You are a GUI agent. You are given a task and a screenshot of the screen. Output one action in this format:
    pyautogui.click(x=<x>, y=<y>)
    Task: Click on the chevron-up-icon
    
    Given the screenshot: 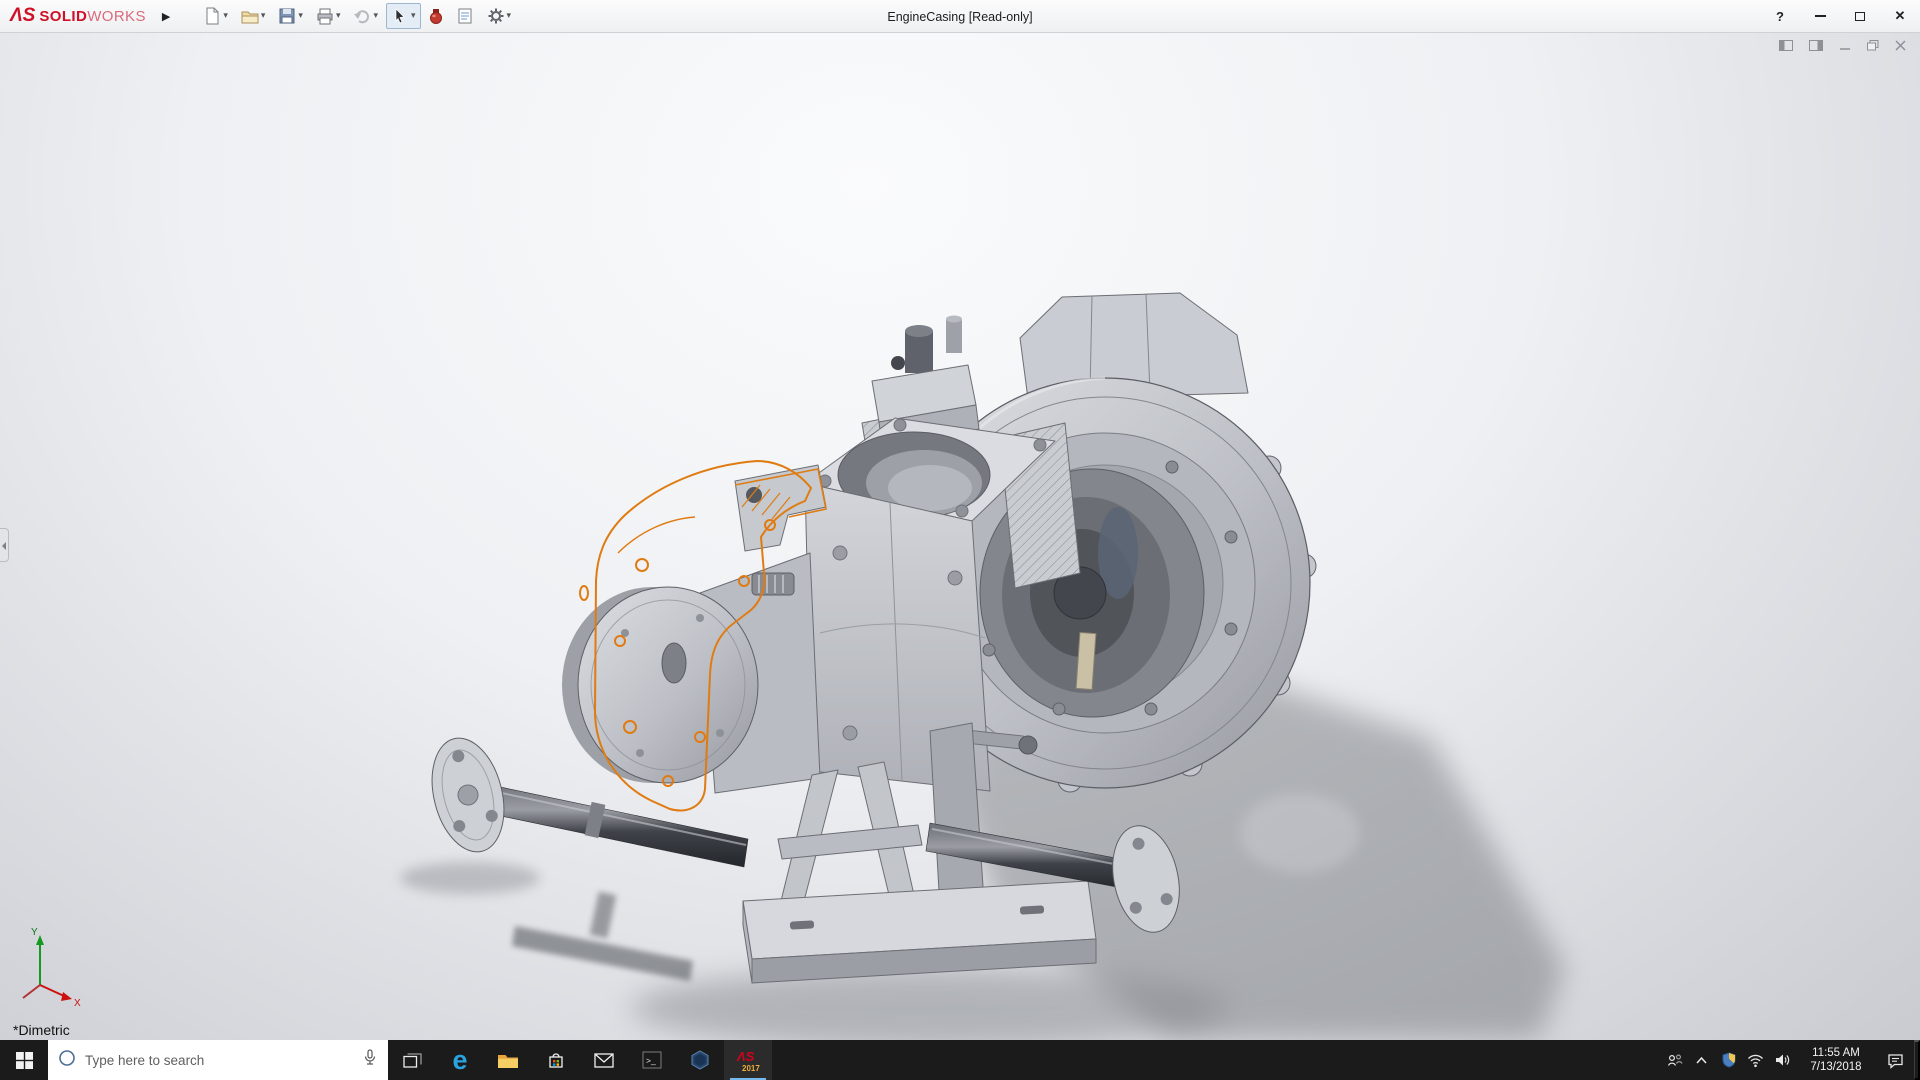 What is the action you would take?
    pyautogui.click(x=1701, y=1060)
    